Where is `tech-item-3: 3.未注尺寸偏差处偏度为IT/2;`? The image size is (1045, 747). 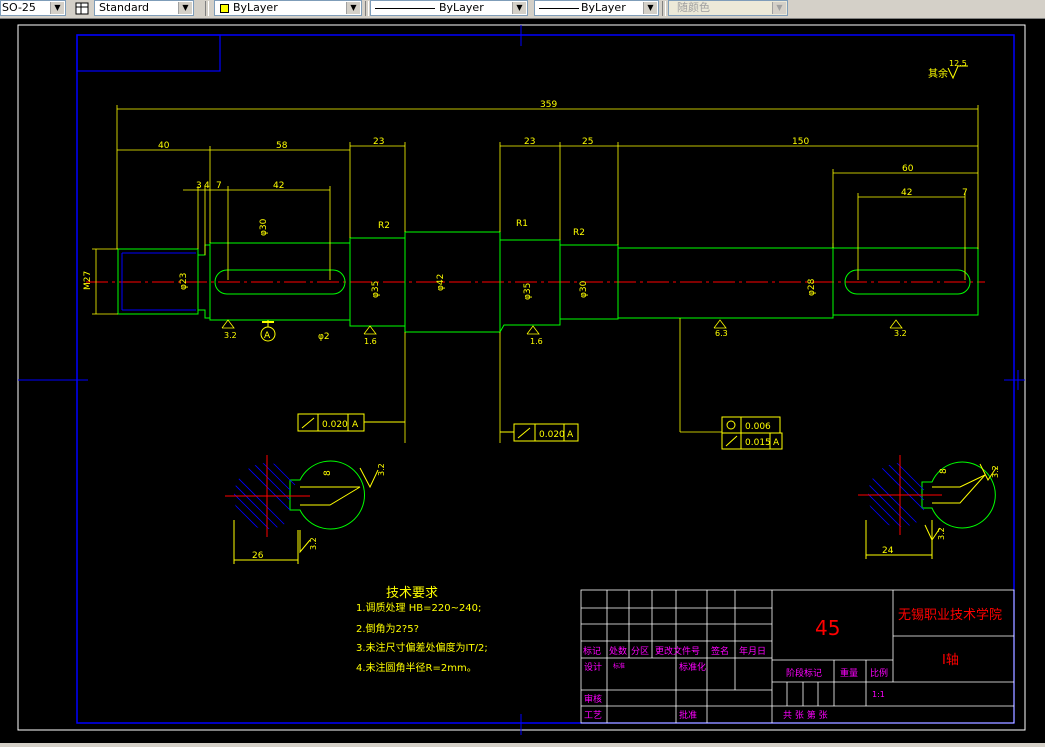
tech-item-3: 3.未注尺寸偏差处偏度为IT/2; is located at coordinates (422, 647).